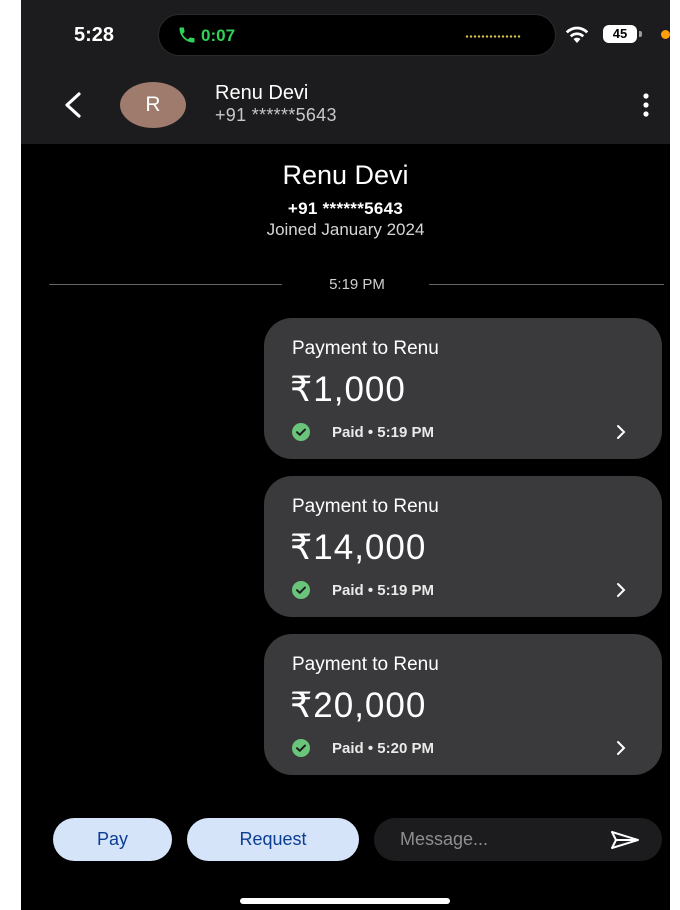  Describe the element at coordinates (646, 105) in the screenshot. I see `more-vertical-icon` at that location.